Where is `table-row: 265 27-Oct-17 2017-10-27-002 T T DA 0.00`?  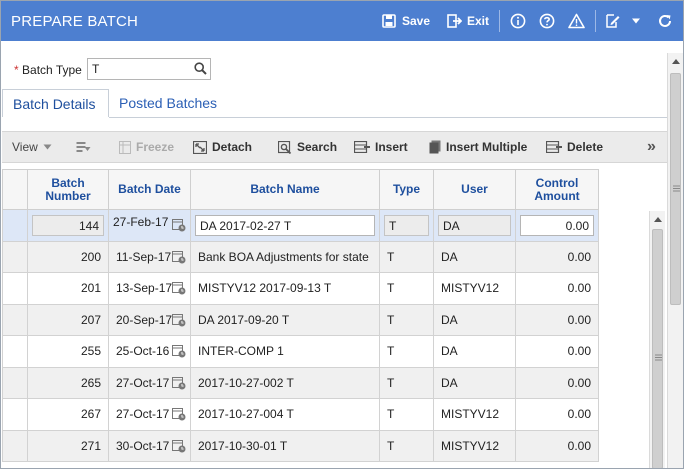 table-row: 265 27-Oct-17 2017-10-27-002 T T DA 0.00 is located at coordinates (300, 382).